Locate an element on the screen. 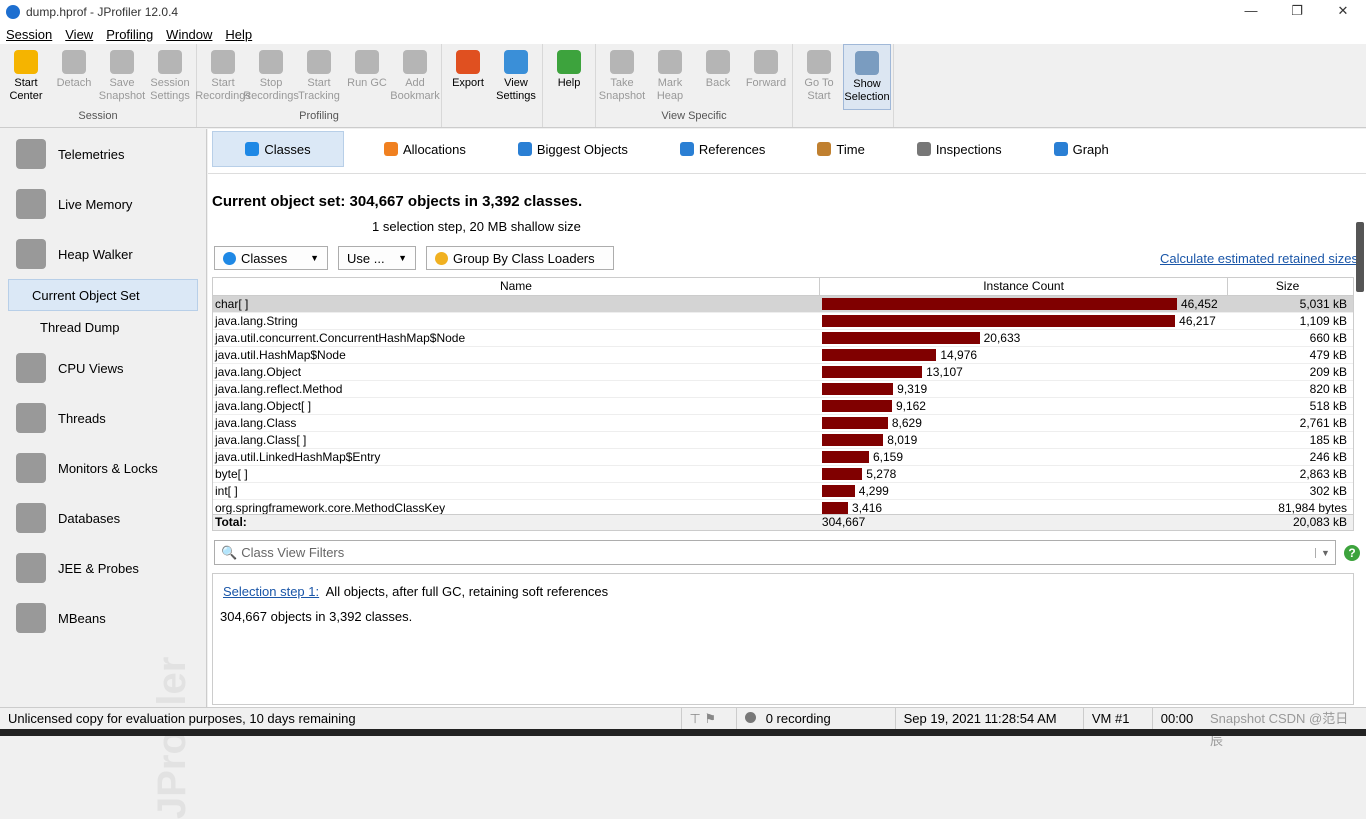  run-gc-button: Run GC is located at coordinates (367, 77).